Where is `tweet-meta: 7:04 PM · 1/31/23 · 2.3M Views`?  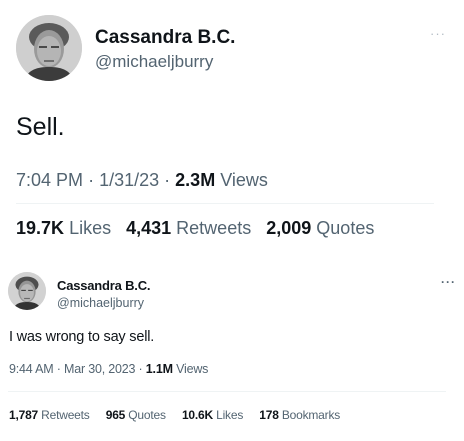
tweet-meta: 7:04 PM · 1/31/23 · 2.3M Views is located at coordinates (142, 180).